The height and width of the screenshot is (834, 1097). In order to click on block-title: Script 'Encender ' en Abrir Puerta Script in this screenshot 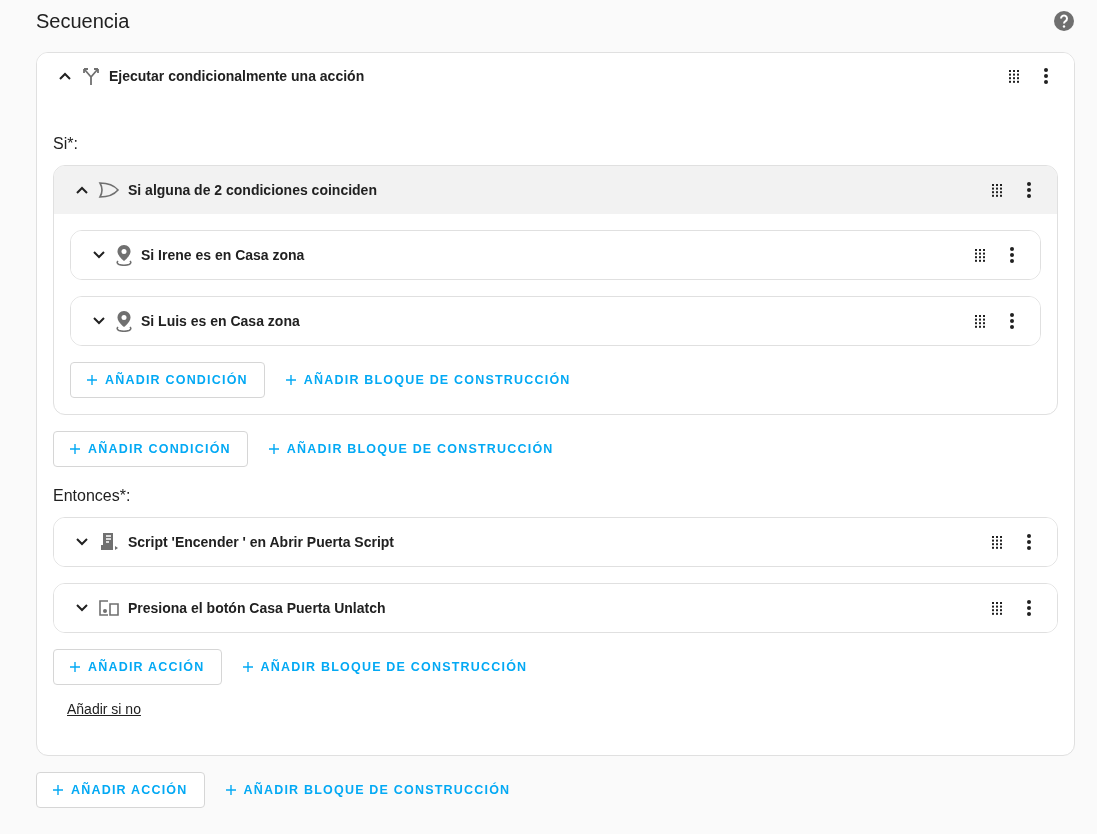, I will do `click(261, 542)`.